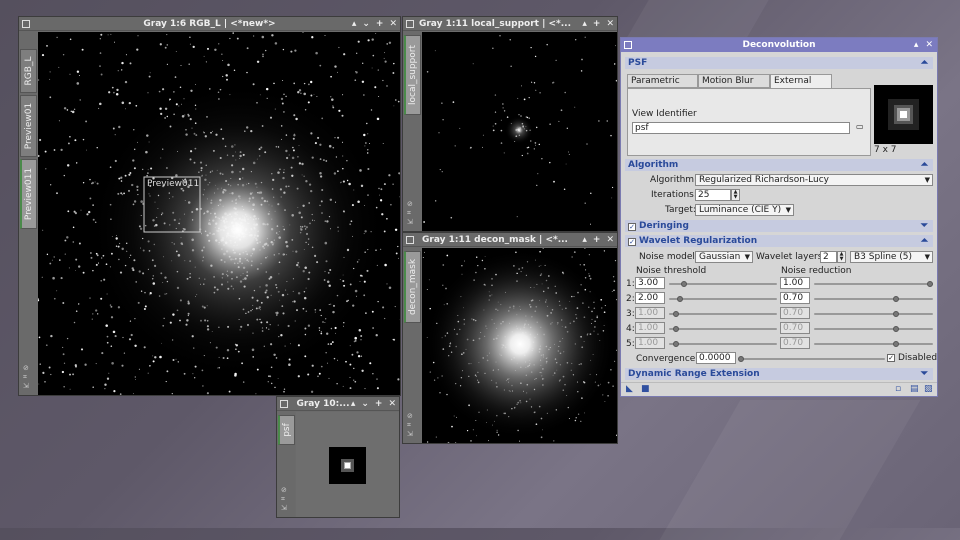  I want to click on preview-icon: ▫, so click(898, 389).